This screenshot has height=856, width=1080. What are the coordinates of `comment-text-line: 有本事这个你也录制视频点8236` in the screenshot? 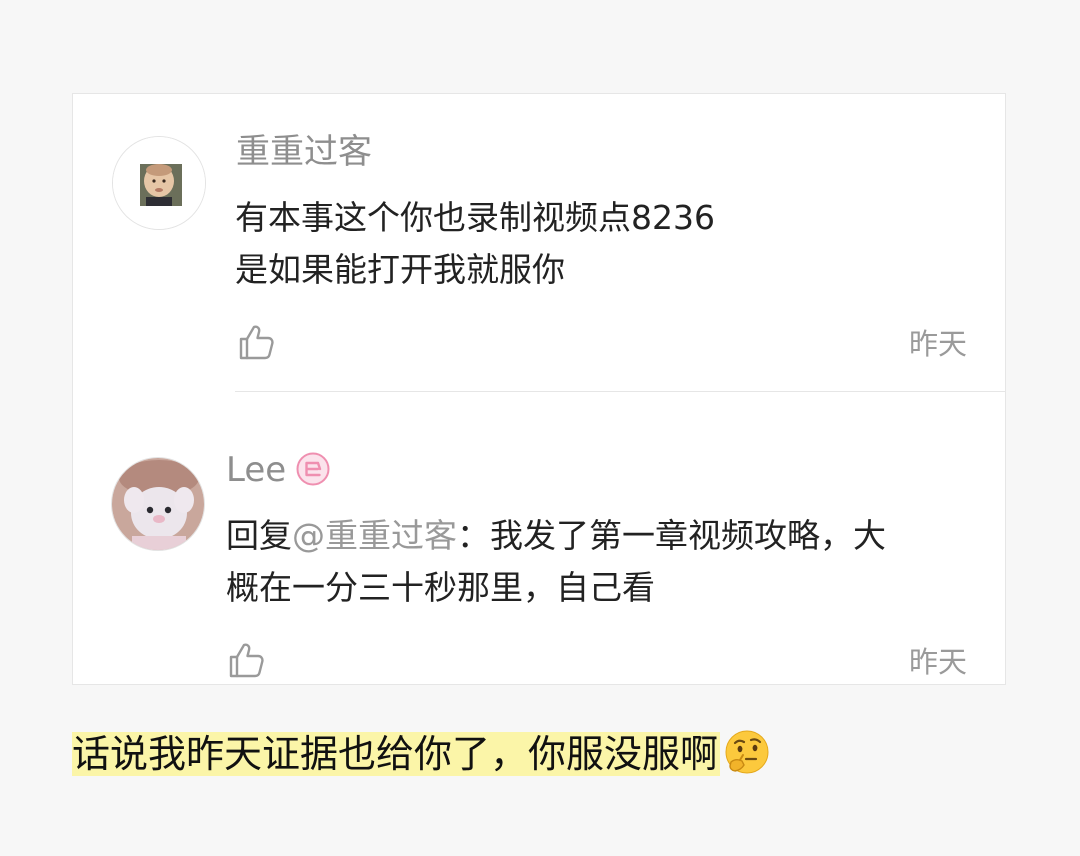 It's located at (475, 217).